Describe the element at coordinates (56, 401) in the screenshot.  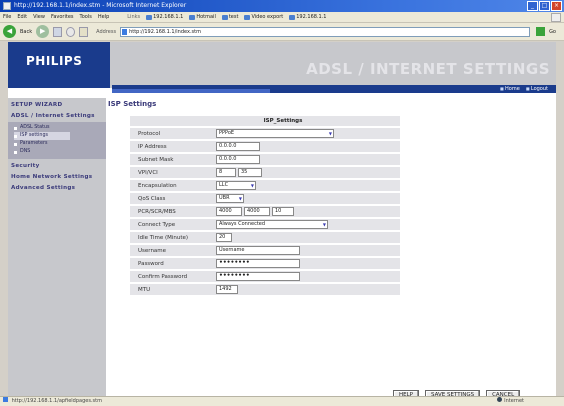
I see `status-url: http://192.168.1.1/apfieldpages.stm` at that location.